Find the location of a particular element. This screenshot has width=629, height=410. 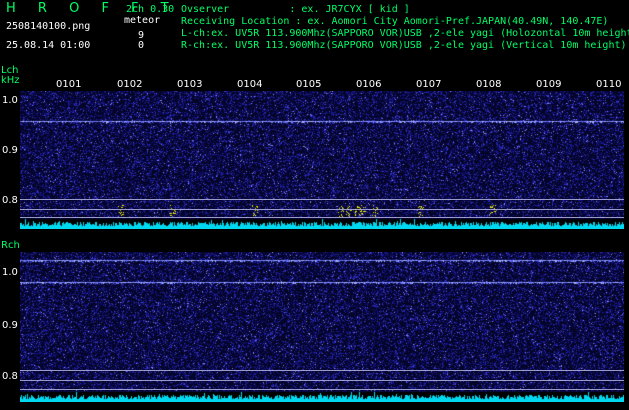

datetime: 25.08.14 01:00 is located at coordinates (48, 45).